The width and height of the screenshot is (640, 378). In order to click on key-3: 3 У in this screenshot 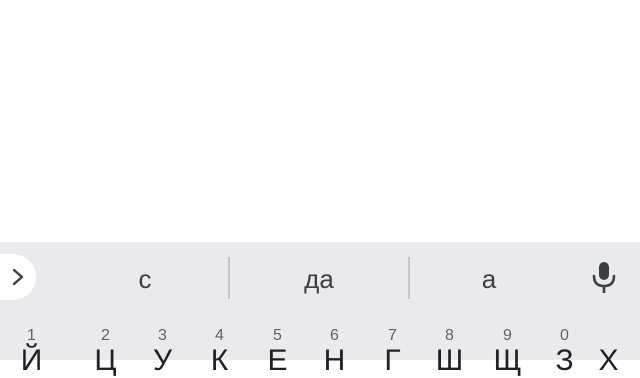, I will do `click(162, 345)`.